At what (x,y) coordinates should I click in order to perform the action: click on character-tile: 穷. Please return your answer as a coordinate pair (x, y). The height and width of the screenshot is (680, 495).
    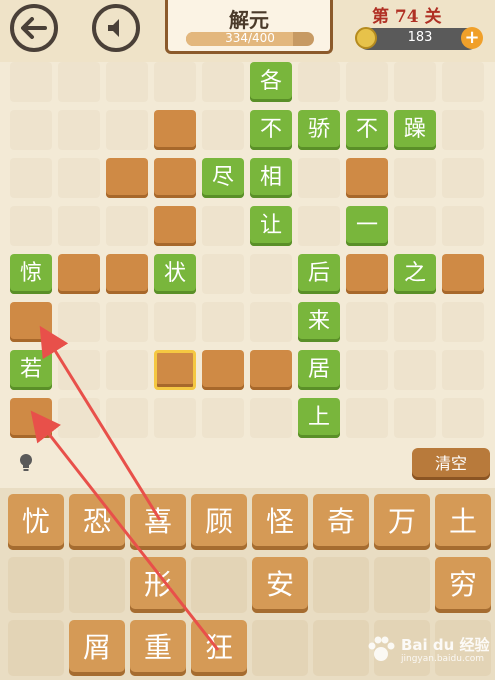
    Looking at the image, I should click on (463, 585).